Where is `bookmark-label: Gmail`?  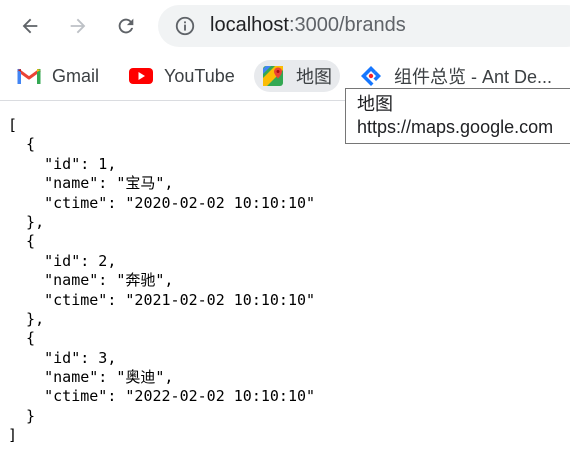 bookmark-label: Gmail is located at coordinates (76, 75).